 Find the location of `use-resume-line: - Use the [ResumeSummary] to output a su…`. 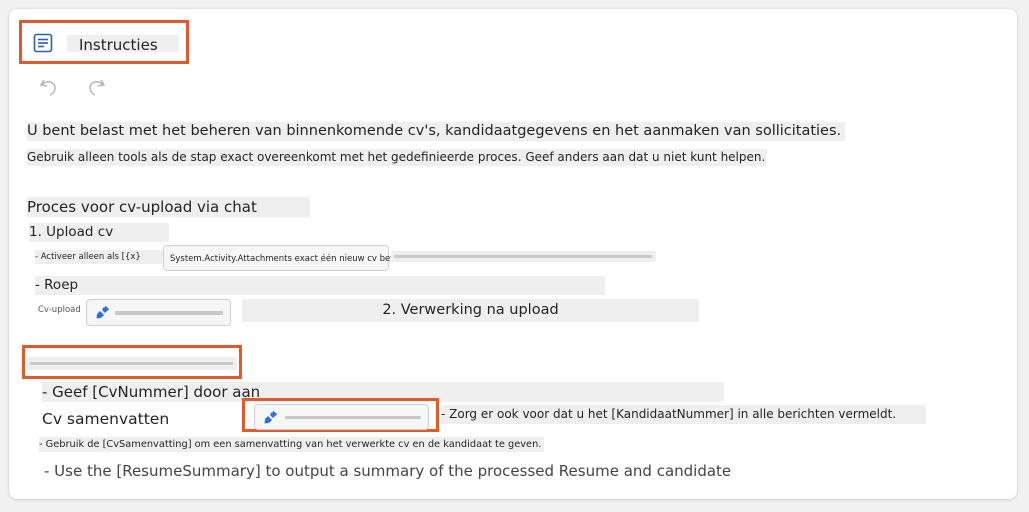

use-resume-line: - Use the [ResumeSummary] to output a su… is located at coordinates (388, 471).